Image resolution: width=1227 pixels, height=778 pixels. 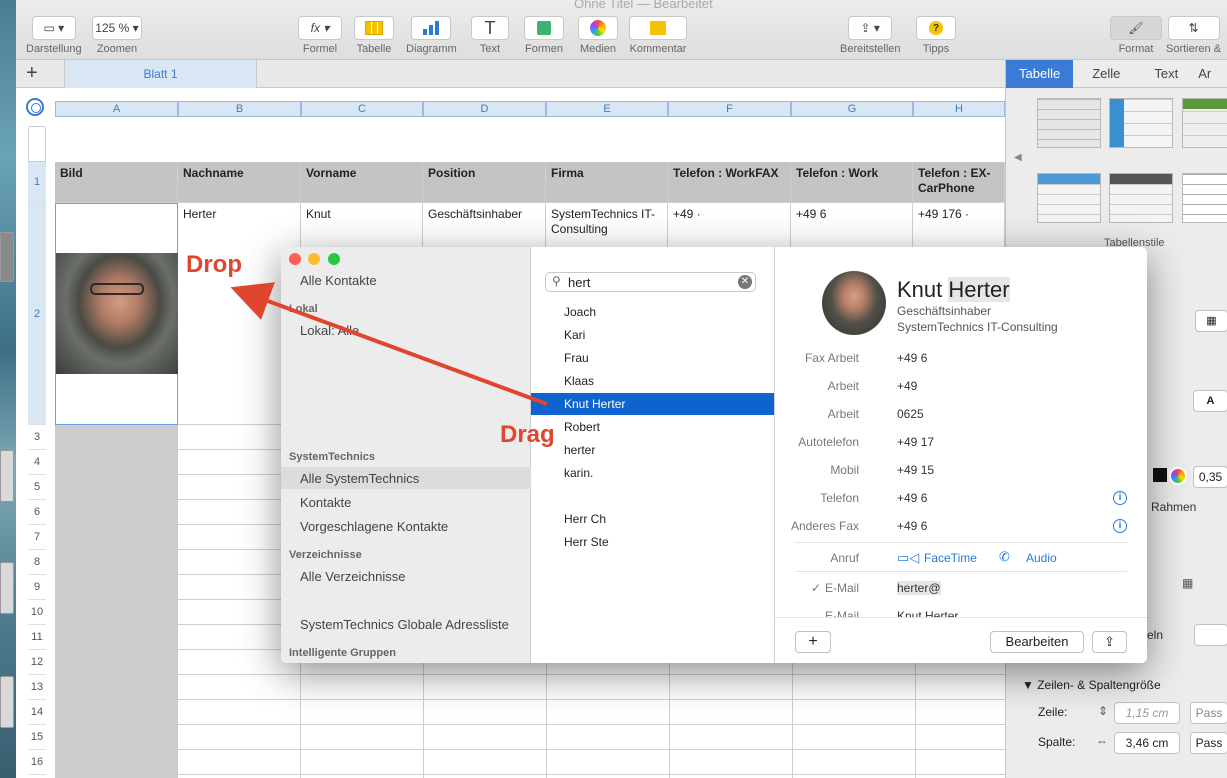 What do you see at coordinates (314, 259) in the screenshot?
I see `minimize-window-icon` at bounding box center [314, 259].